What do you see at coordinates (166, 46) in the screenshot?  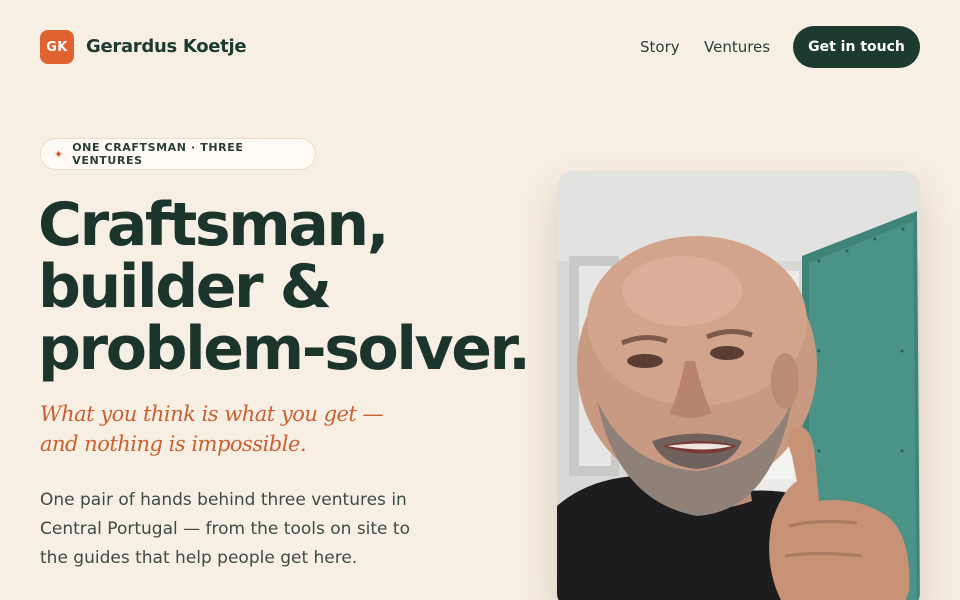 I see `brand-name: Gerardus Koetje` at bounding box center [166, 46].